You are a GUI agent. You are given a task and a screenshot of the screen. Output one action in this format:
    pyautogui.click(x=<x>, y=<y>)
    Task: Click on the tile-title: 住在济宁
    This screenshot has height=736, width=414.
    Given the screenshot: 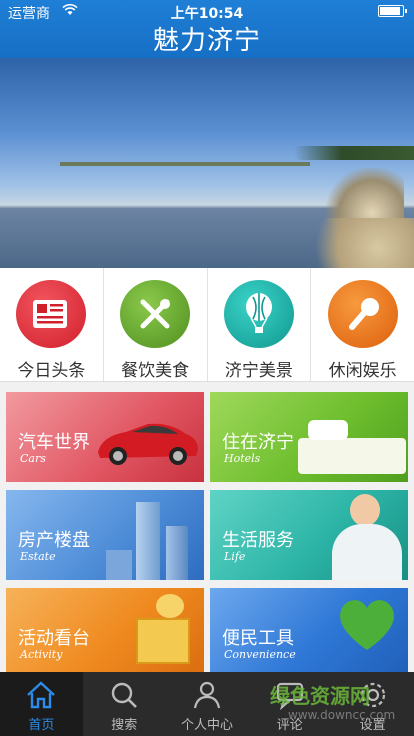 What is the action you would take?
    pyautogui.click(x=258, y=442)
    